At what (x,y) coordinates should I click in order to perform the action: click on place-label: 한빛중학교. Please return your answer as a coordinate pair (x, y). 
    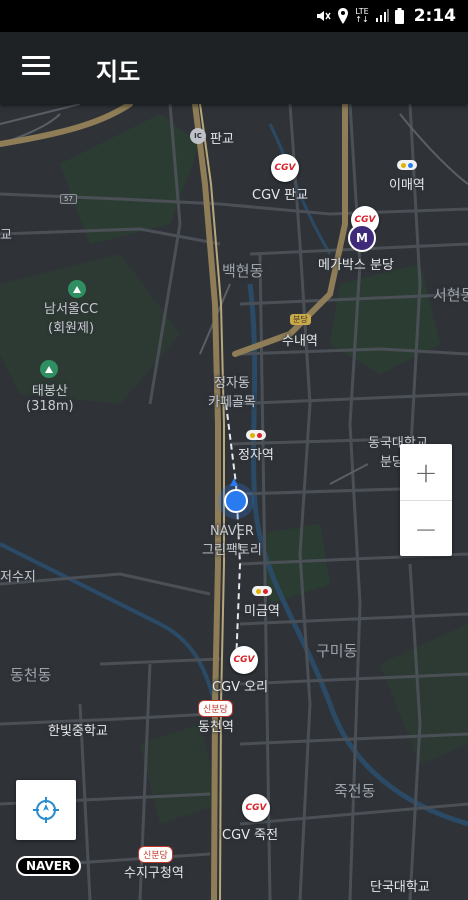
    Looking at the image, I should click on (78, 729).